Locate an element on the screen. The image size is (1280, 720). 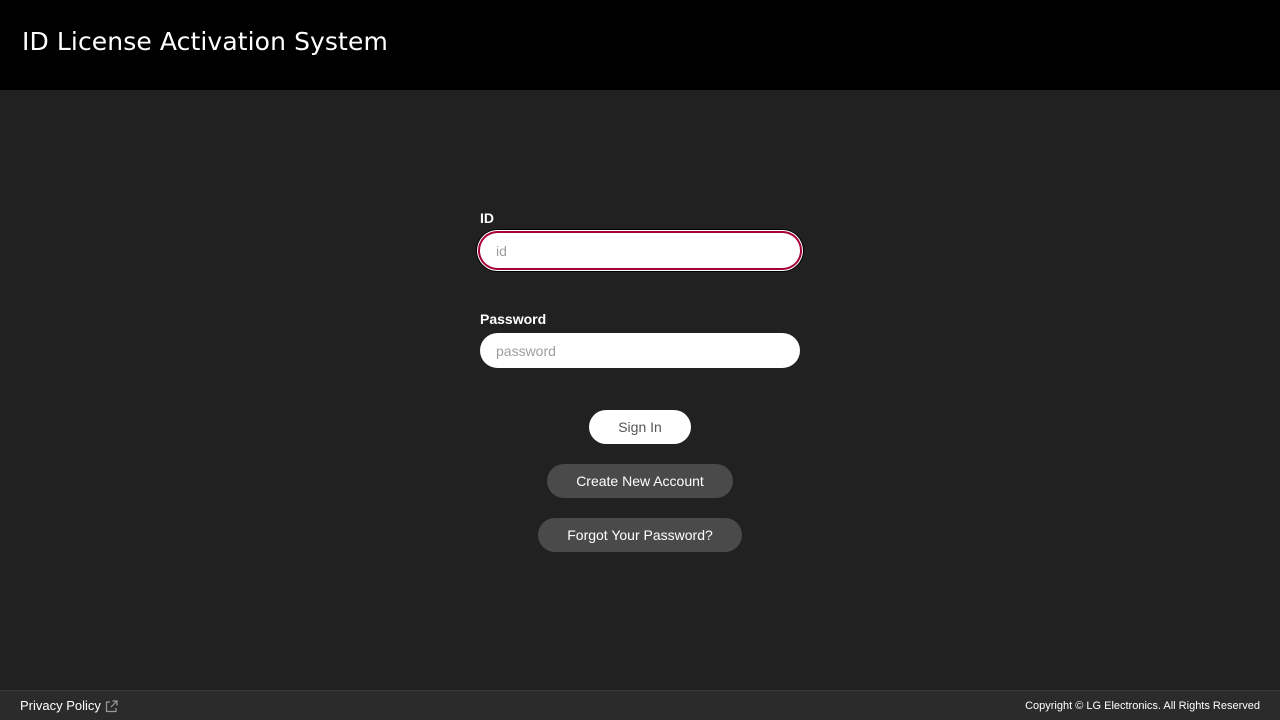
password-field-group: Password is located at coordinates (640, 339).